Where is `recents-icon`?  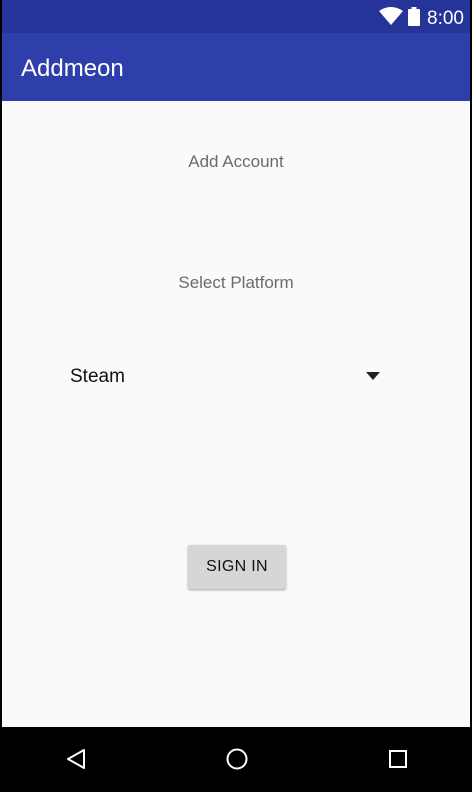 recents-icon is located at coordinates (398, 759).